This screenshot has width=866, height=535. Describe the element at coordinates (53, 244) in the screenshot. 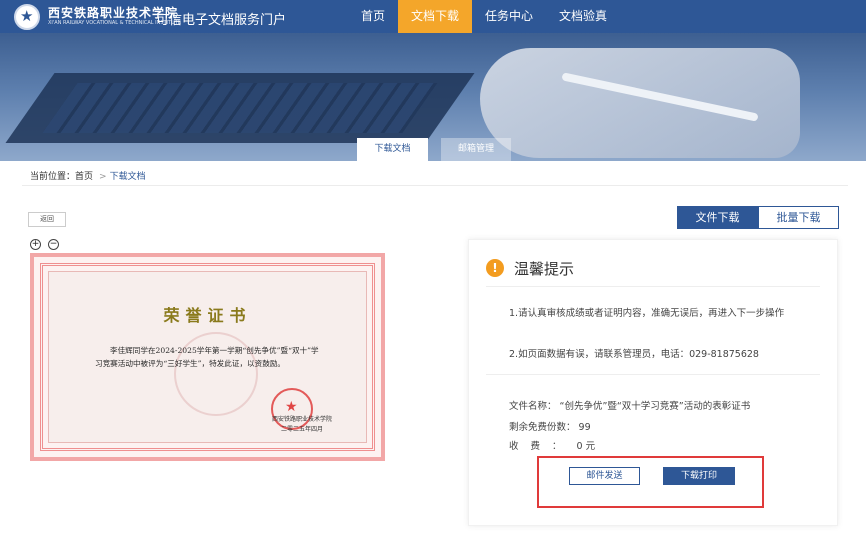

I see `zoom-out-icon: −` at that location.